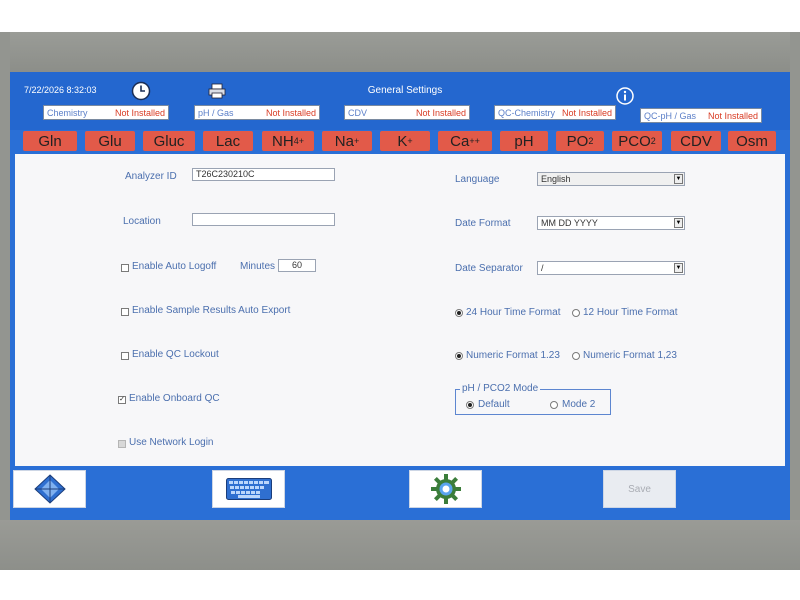 Image resolution: width=800 pixels, height=600 pixels. Describe the element at coordinates (533, 399) in the screenshot. I see `ph-pco2-mode-group: pH / PCO2 Mode Default Mode 2` at that location.